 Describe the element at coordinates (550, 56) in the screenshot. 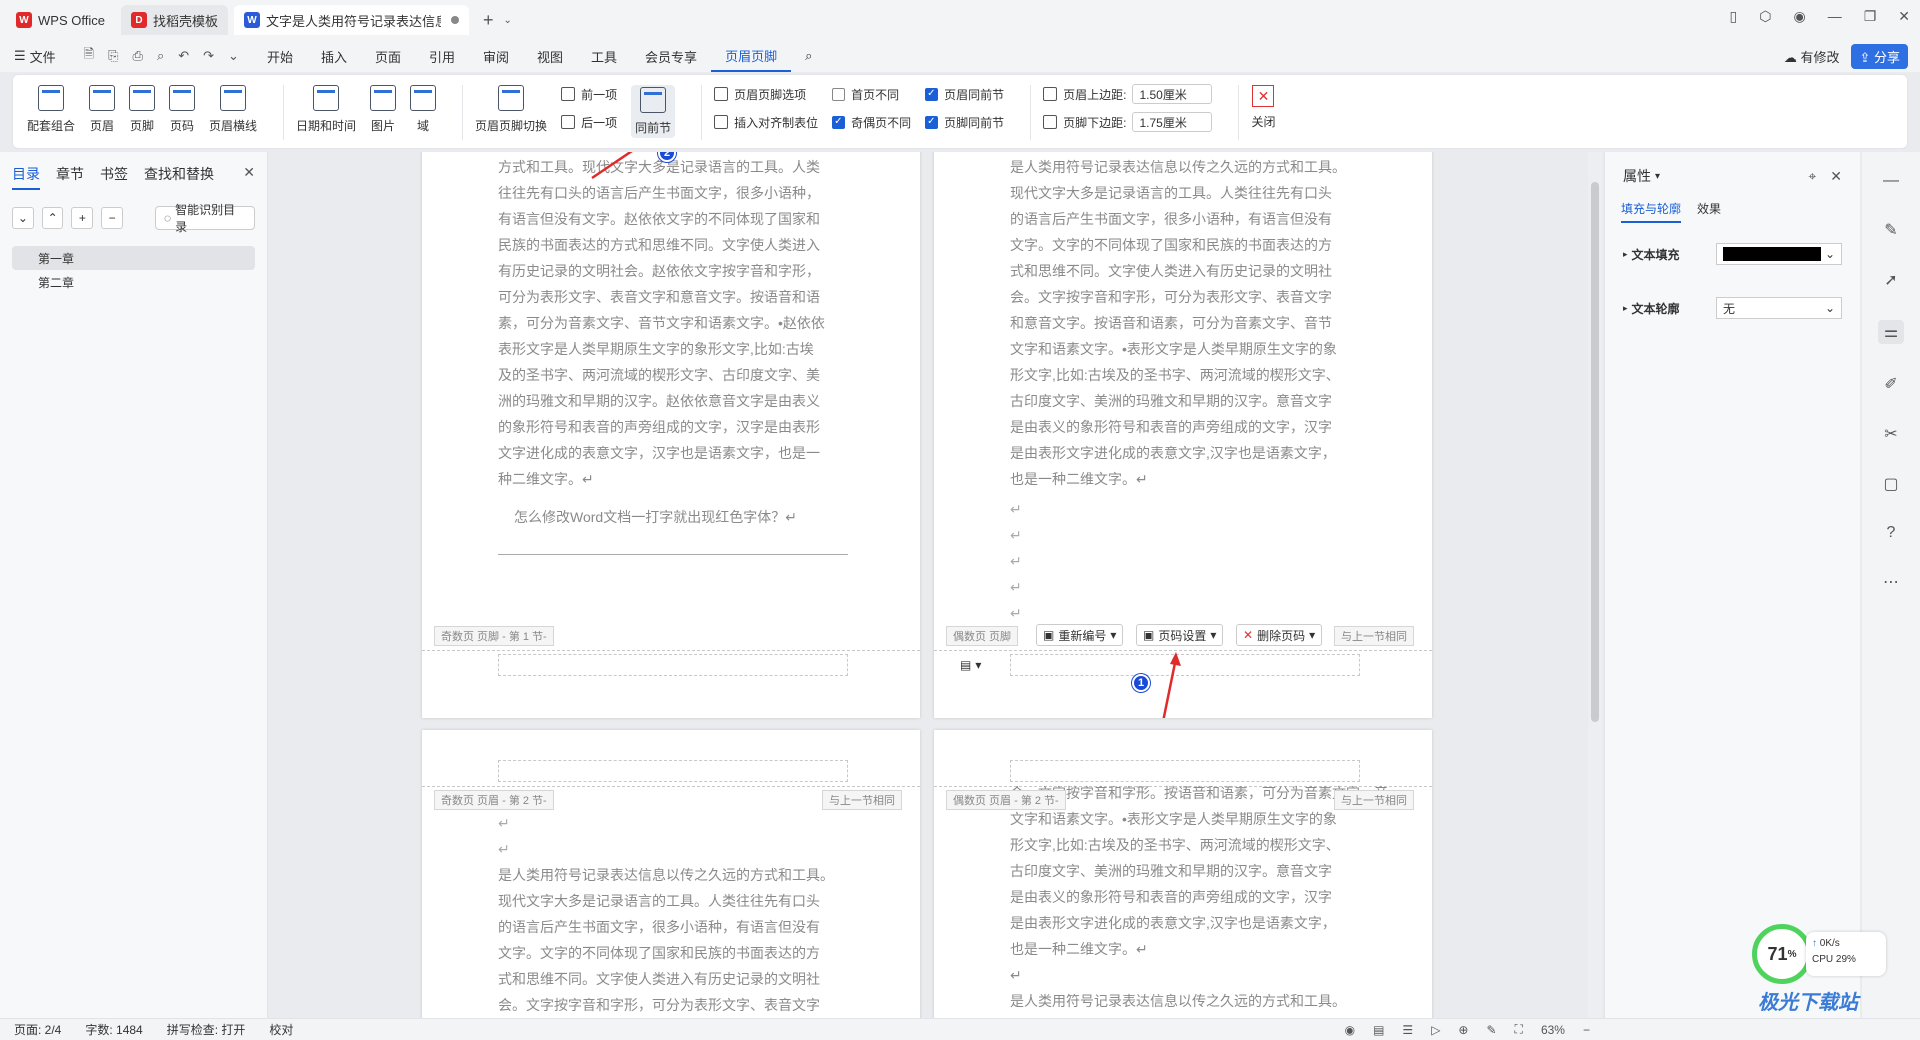

I see `menu-view: 视图` at that location.